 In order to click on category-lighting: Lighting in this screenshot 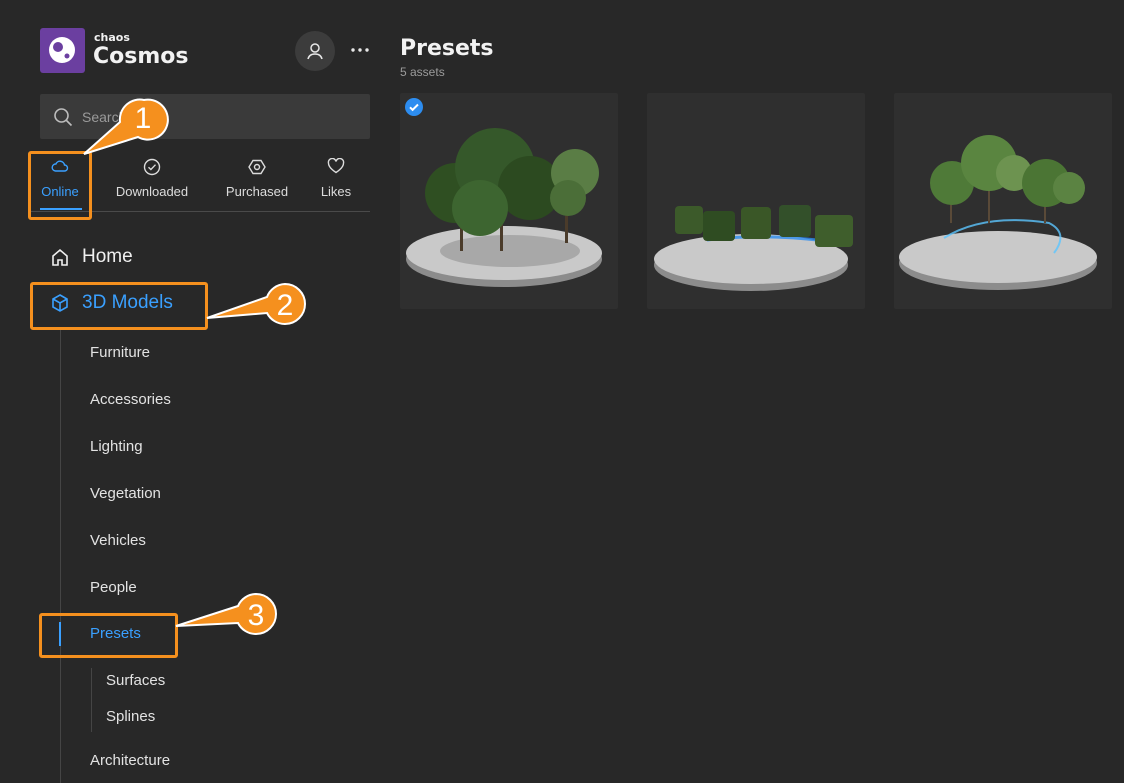, I will do `click(116, 446)`.